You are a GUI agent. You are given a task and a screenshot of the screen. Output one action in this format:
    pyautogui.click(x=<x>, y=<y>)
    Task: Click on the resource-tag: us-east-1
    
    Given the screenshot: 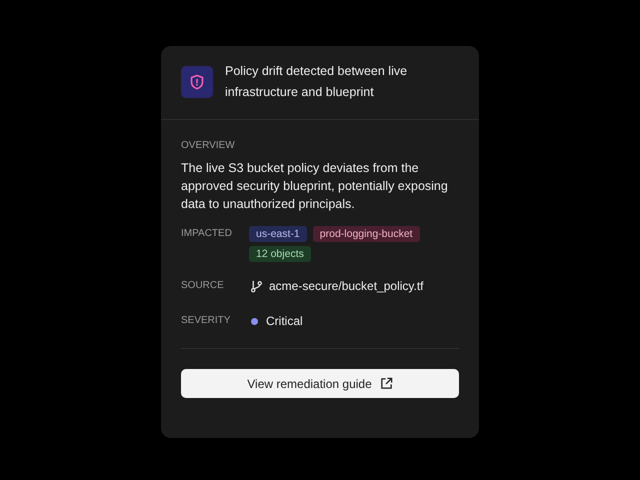 What is the action you would take?
    pyautogui.click(x=278, y=234)
    